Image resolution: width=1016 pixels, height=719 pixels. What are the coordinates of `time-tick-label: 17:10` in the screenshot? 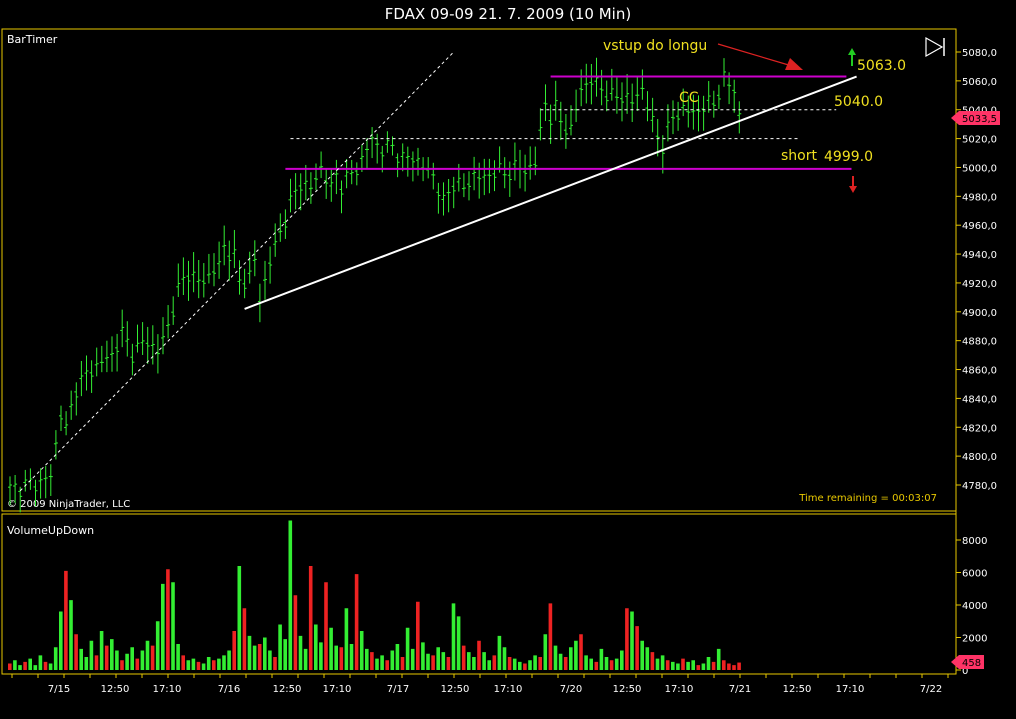 It's located at (508, 689).